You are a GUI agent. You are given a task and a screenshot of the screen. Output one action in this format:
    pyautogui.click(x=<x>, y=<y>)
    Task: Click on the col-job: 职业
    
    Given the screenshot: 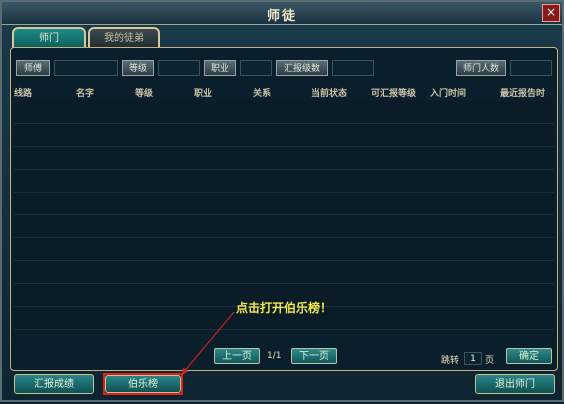 What is the action you would take?
    pyautogui.click(x=203, y=94)
    